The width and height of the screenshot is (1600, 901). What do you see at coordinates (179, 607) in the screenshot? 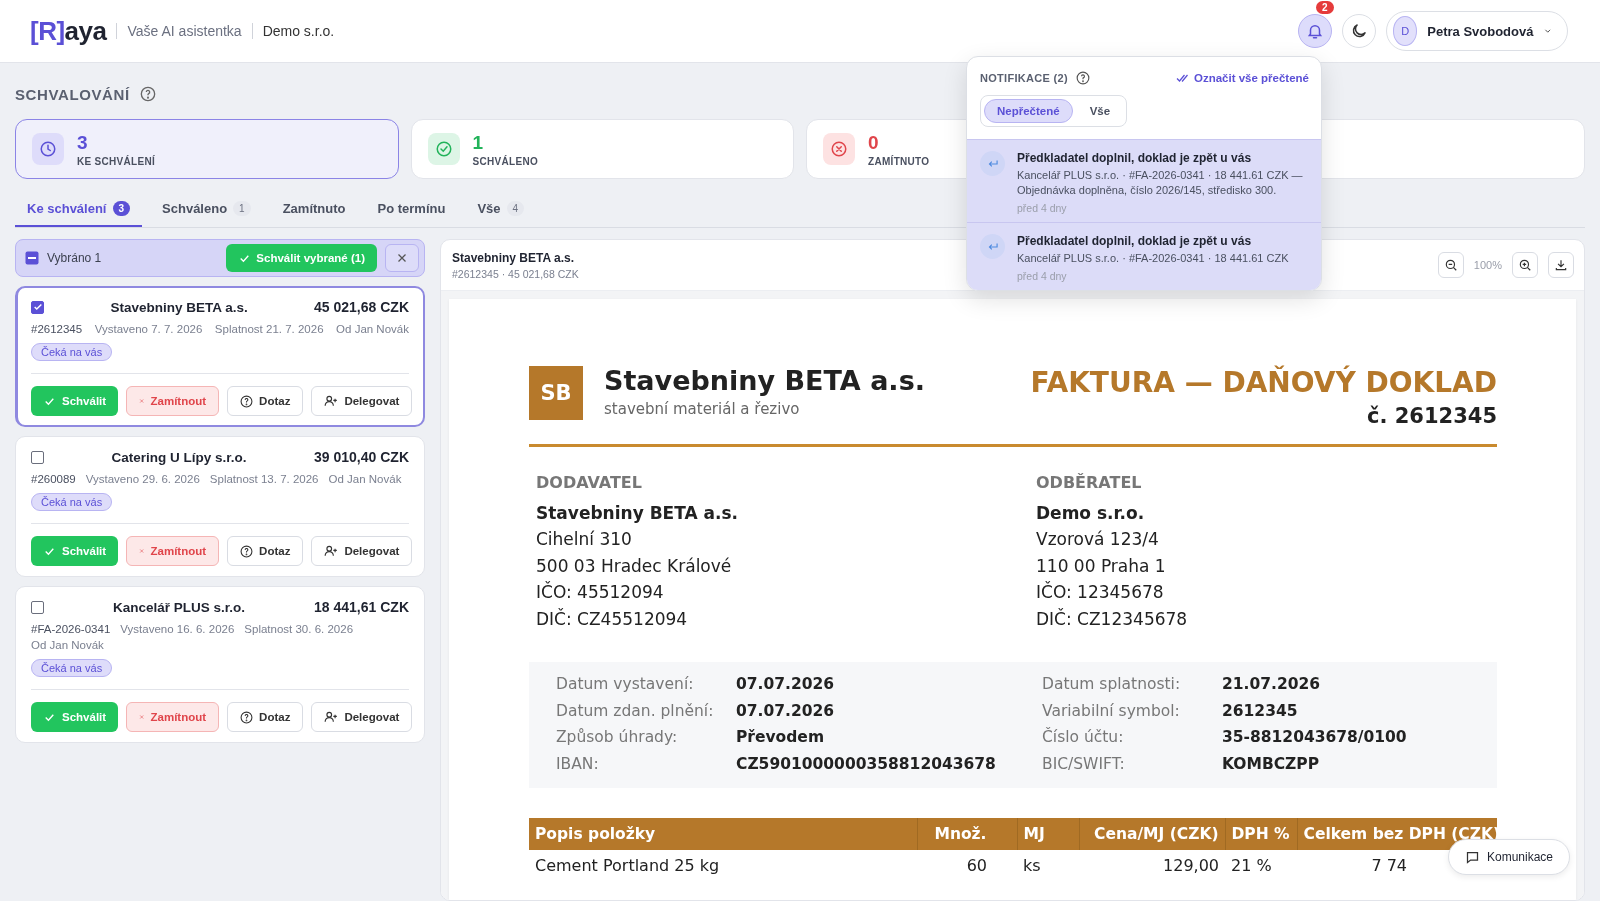
I see `invoice-company: Kancelář PLUS s.r.o.` at bounding box center [179, 607].